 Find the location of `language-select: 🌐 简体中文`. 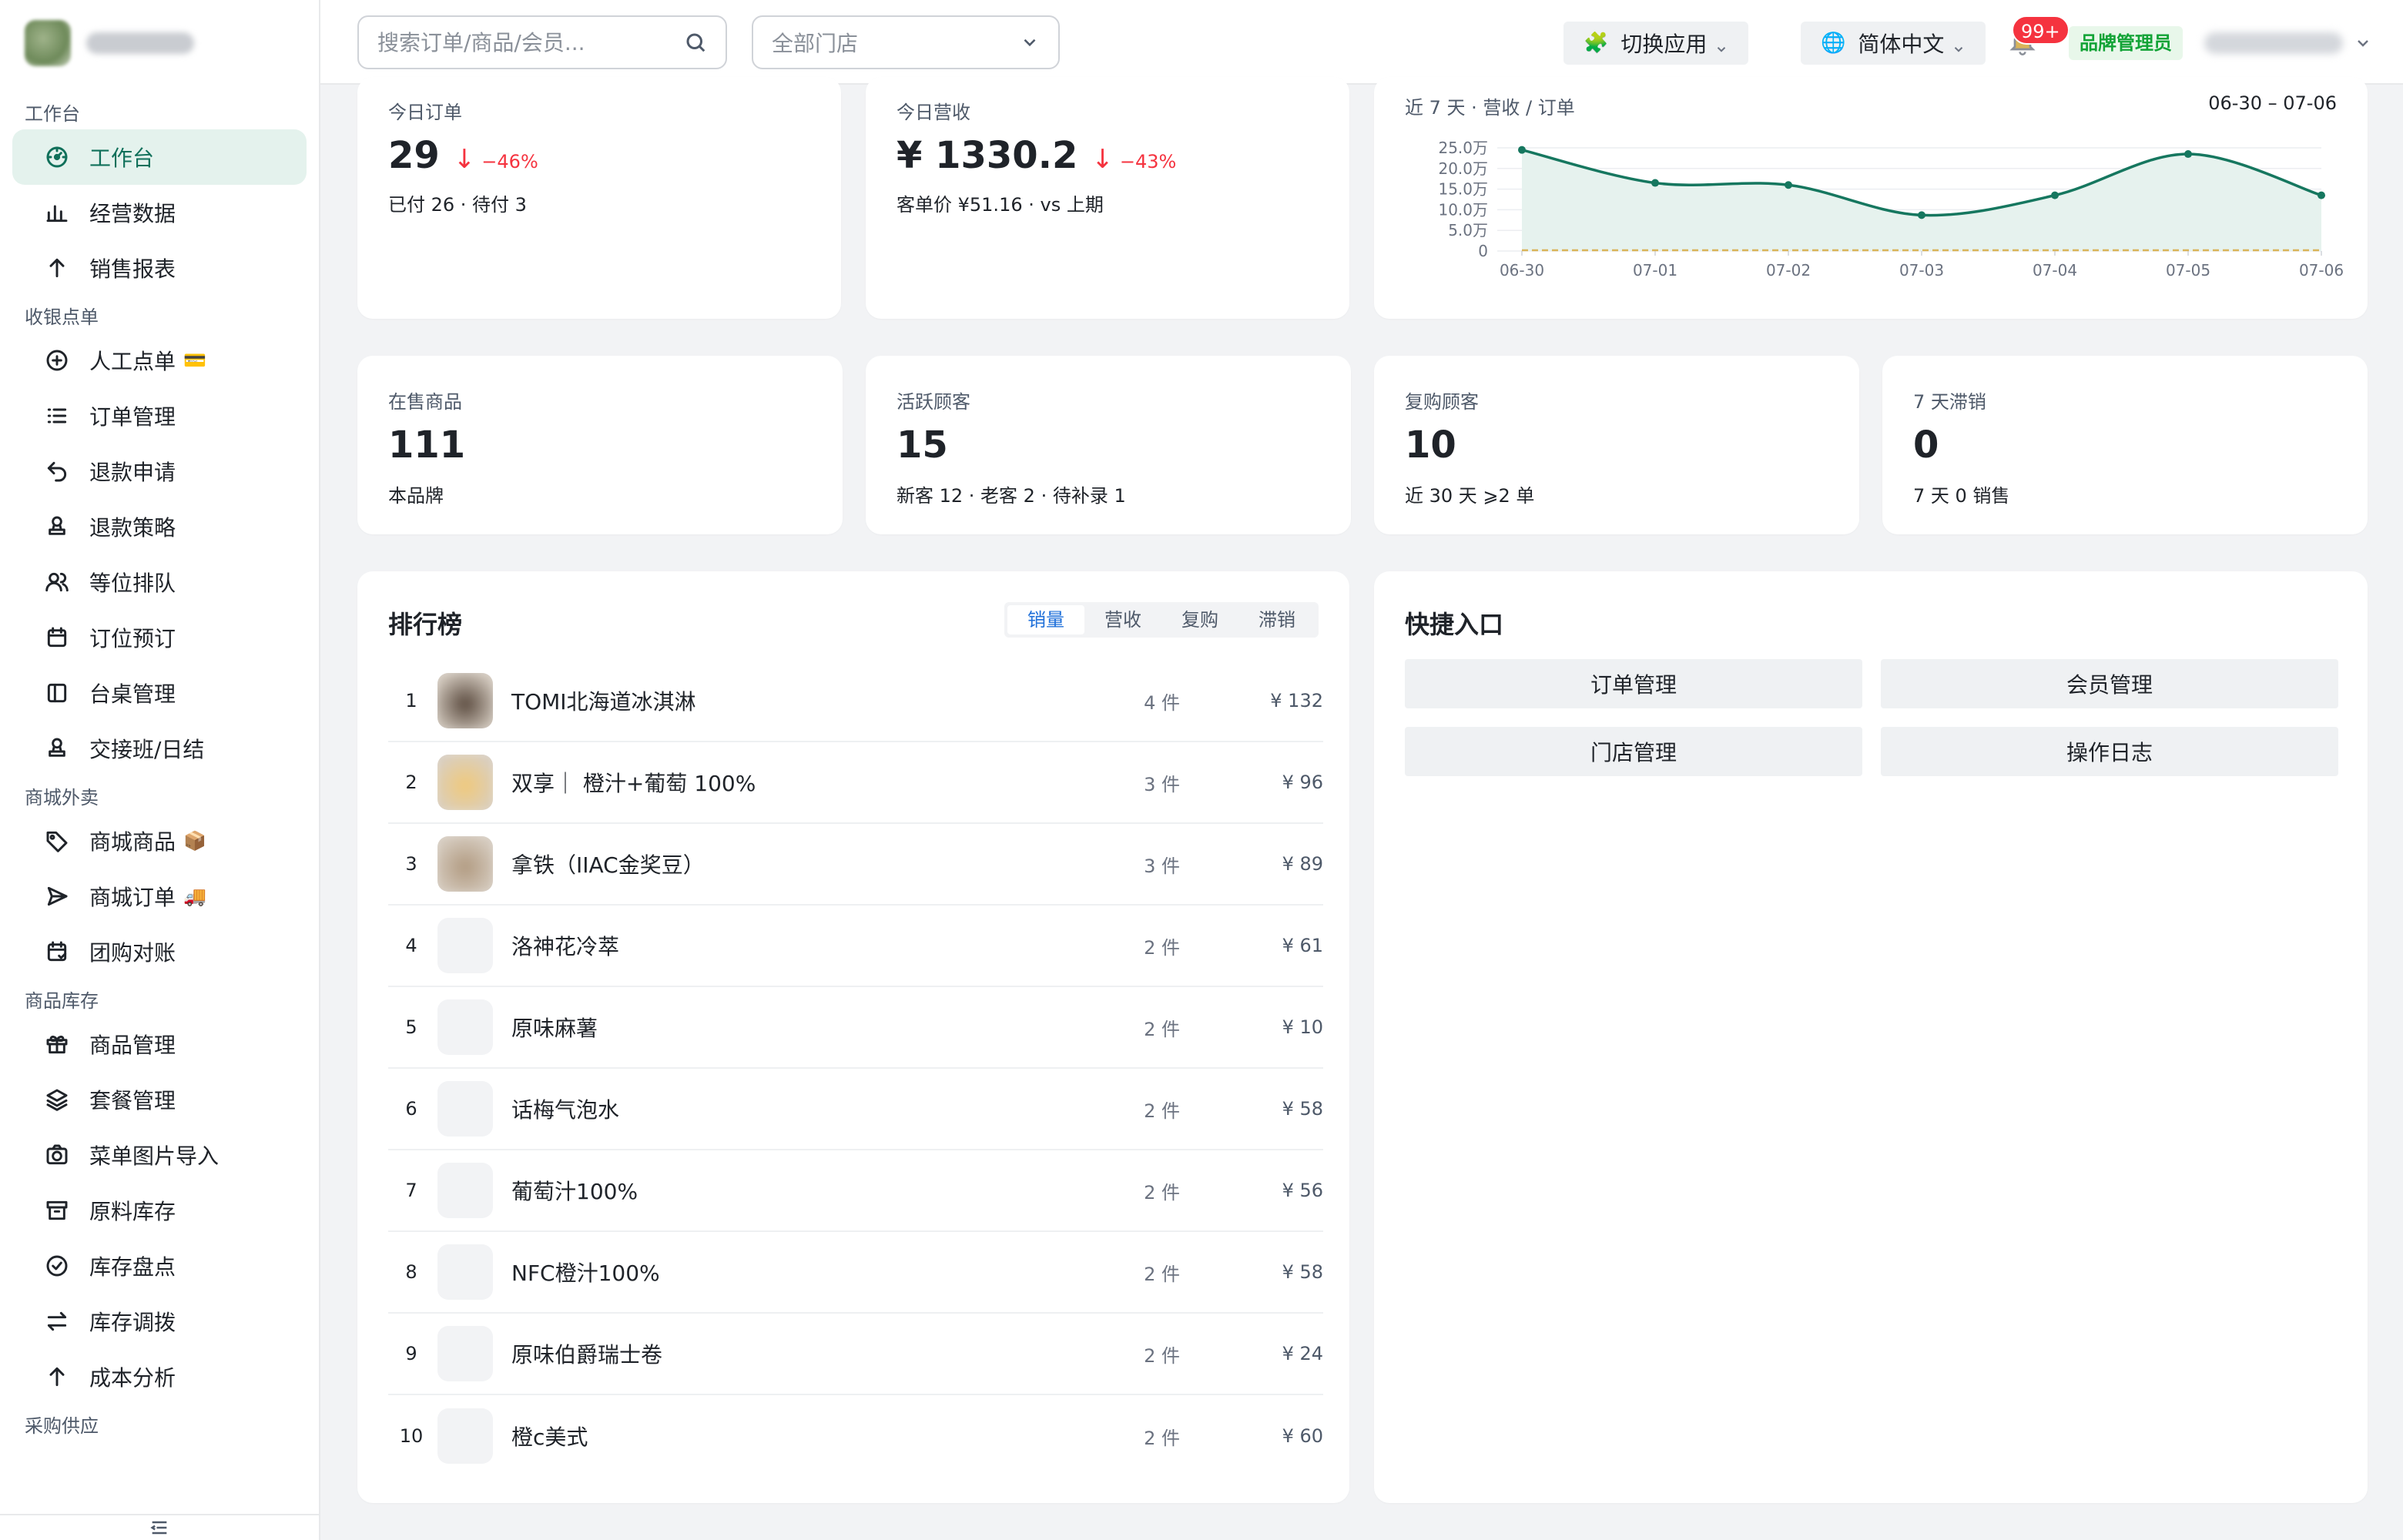

language-select: 🌐 简体中文 is located at coordinates (1894, 43).